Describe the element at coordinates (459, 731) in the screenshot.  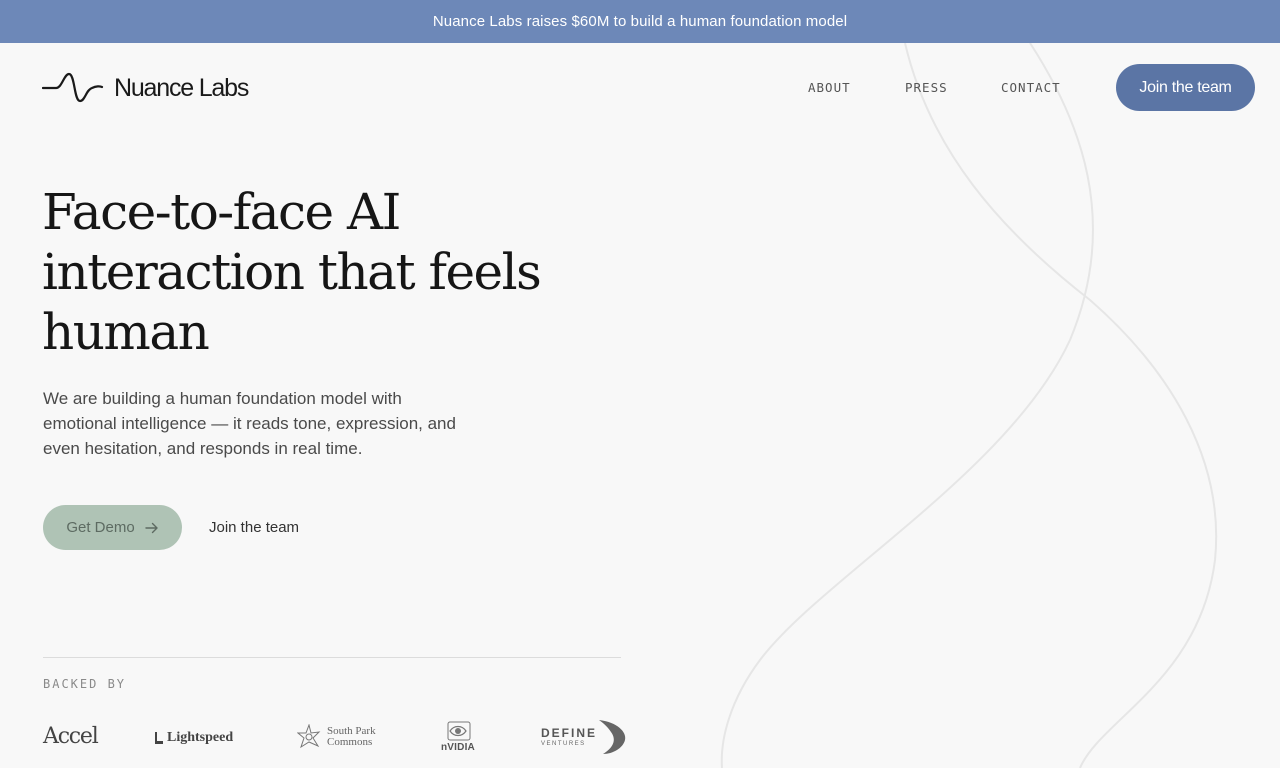
I see `nvidia-eye-icon` at that location.